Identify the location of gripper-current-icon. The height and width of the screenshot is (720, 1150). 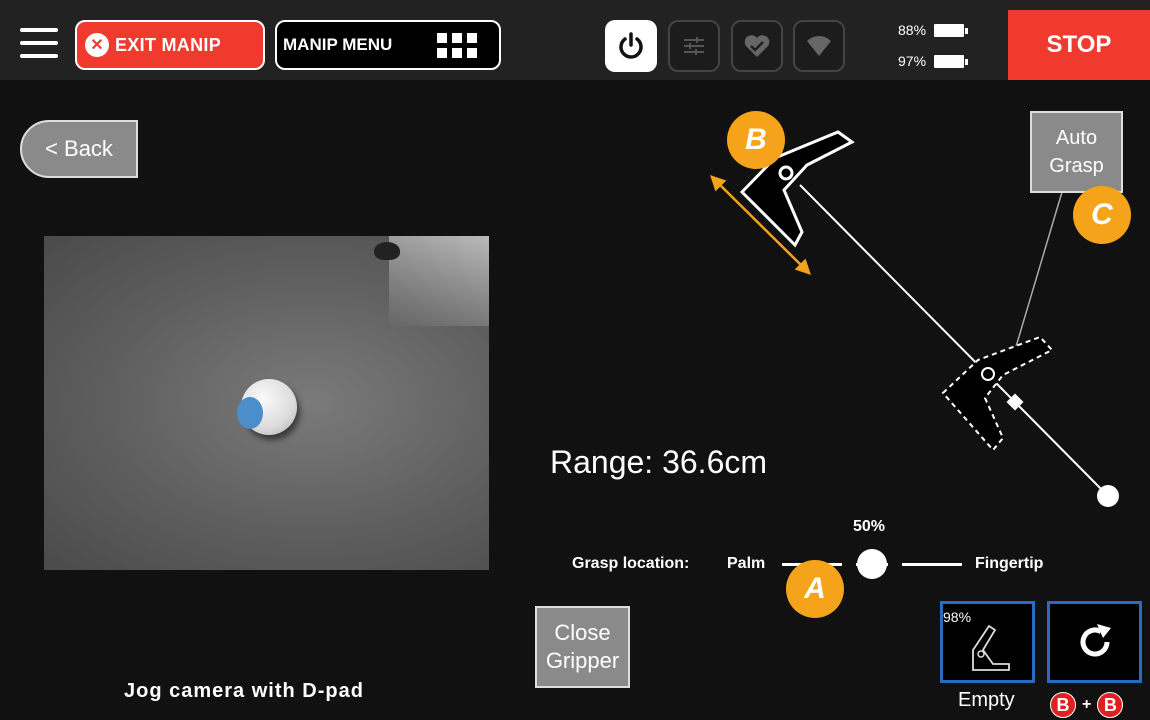
(997, 393).